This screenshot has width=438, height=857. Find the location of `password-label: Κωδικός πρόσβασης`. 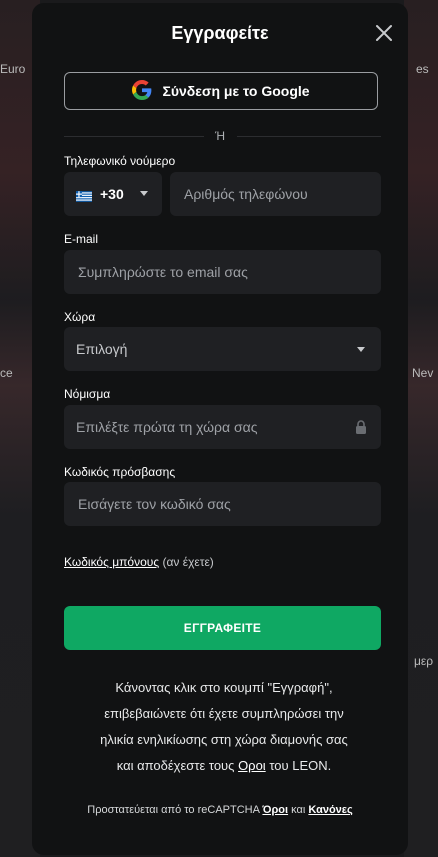

password-label: Κωδικός πρόσβασης is located at coordinates (120, 472).